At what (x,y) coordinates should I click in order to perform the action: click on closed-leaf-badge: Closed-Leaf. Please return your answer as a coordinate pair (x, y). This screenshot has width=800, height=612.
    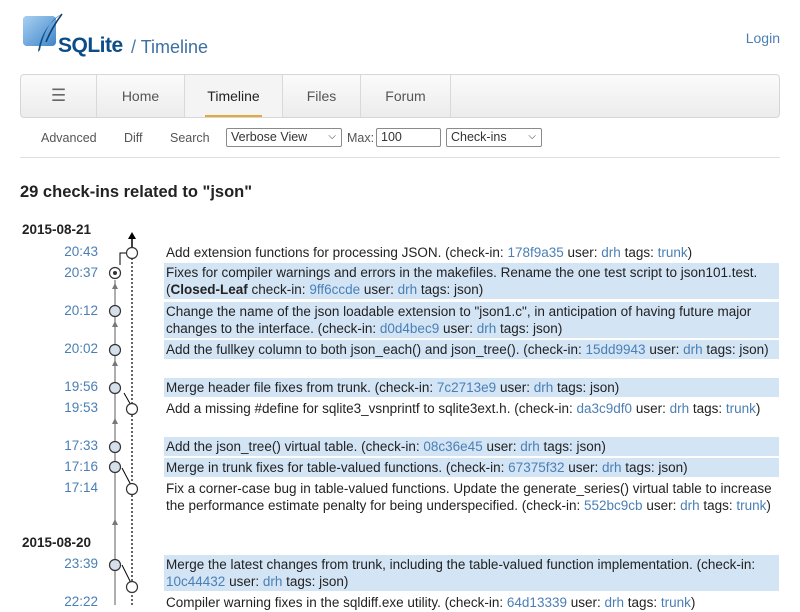
    Looking at the image, I should click on (209, 289).